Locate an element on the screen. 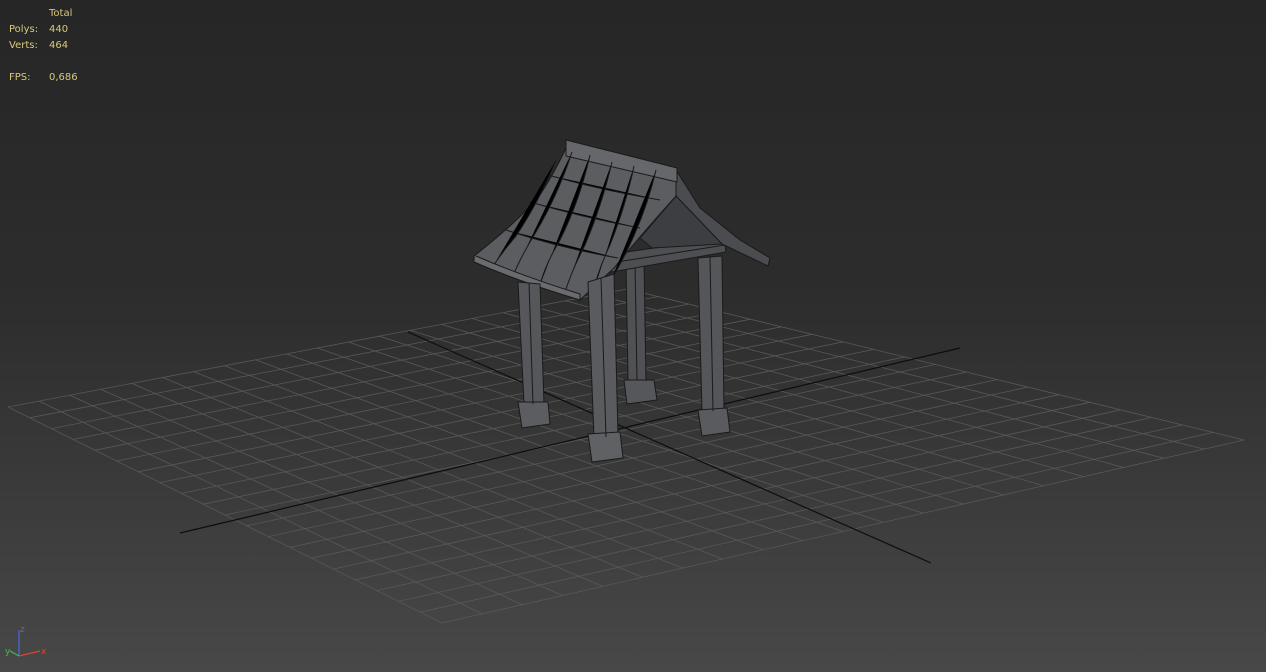 Image resolution: width=1266 pixels, height=672 pixels. y-axis-label: y is located at coordinates (8, 652).